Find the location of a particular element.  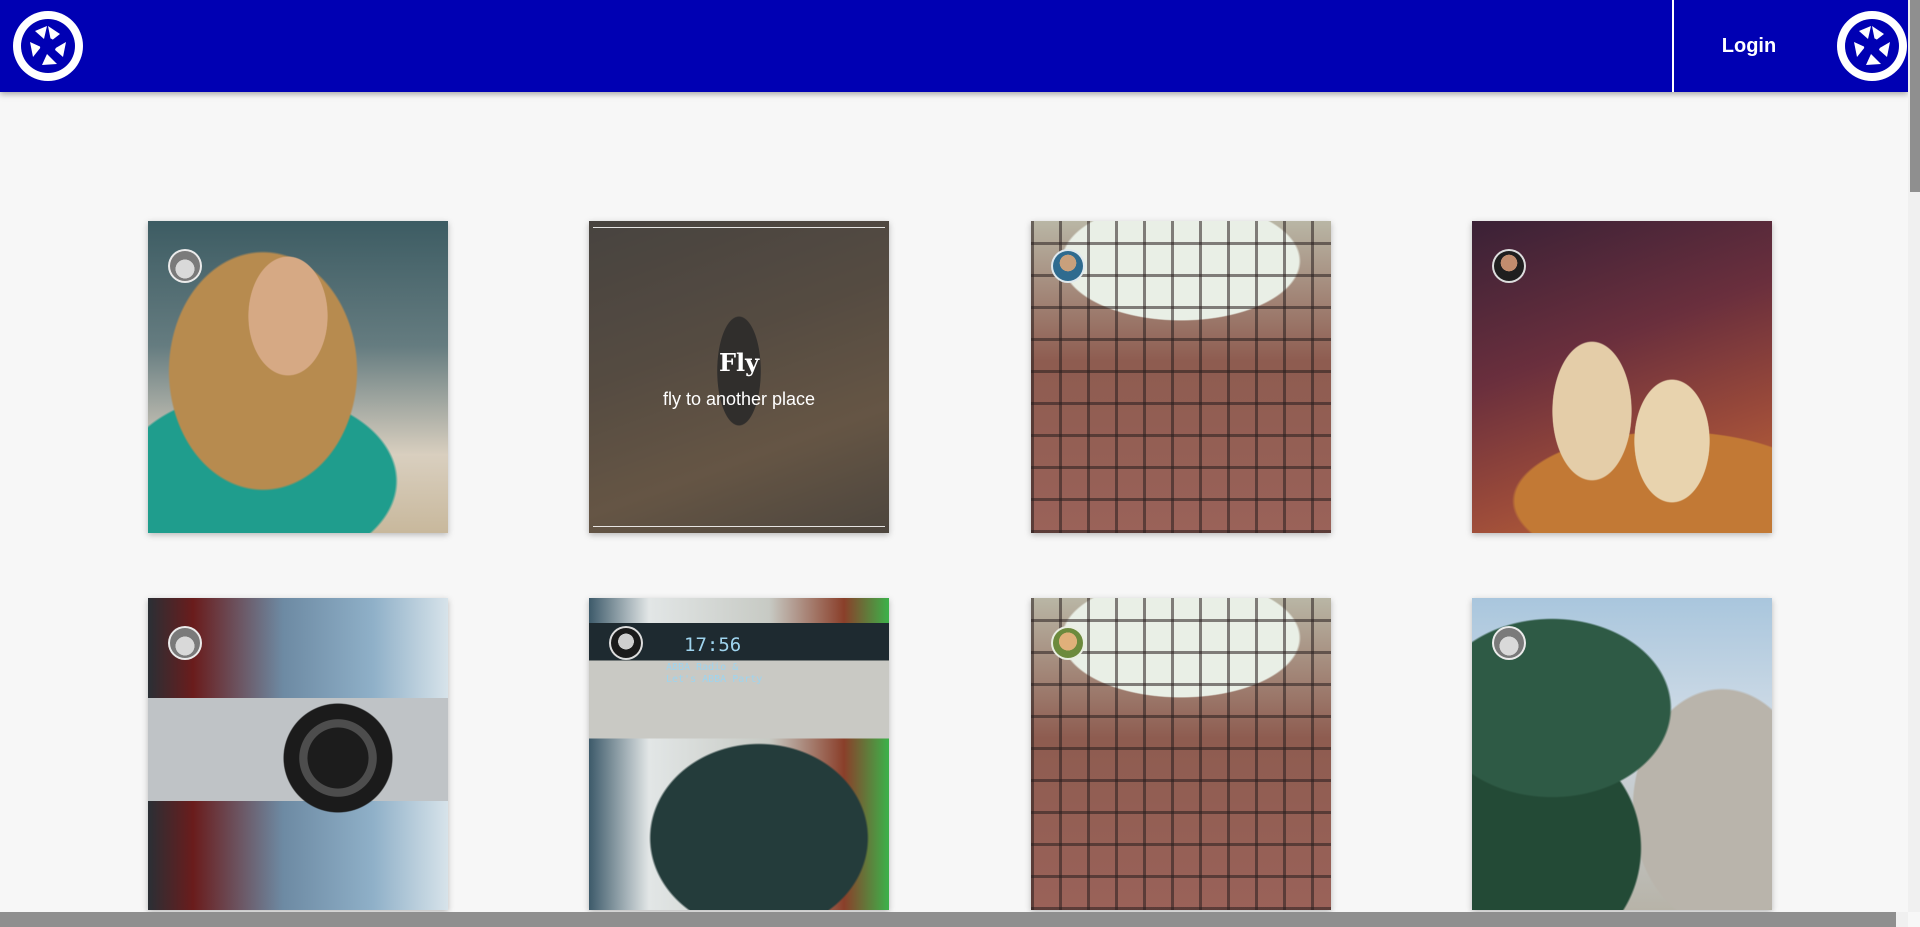

top-header: Login is located at coordinates (954, 46).